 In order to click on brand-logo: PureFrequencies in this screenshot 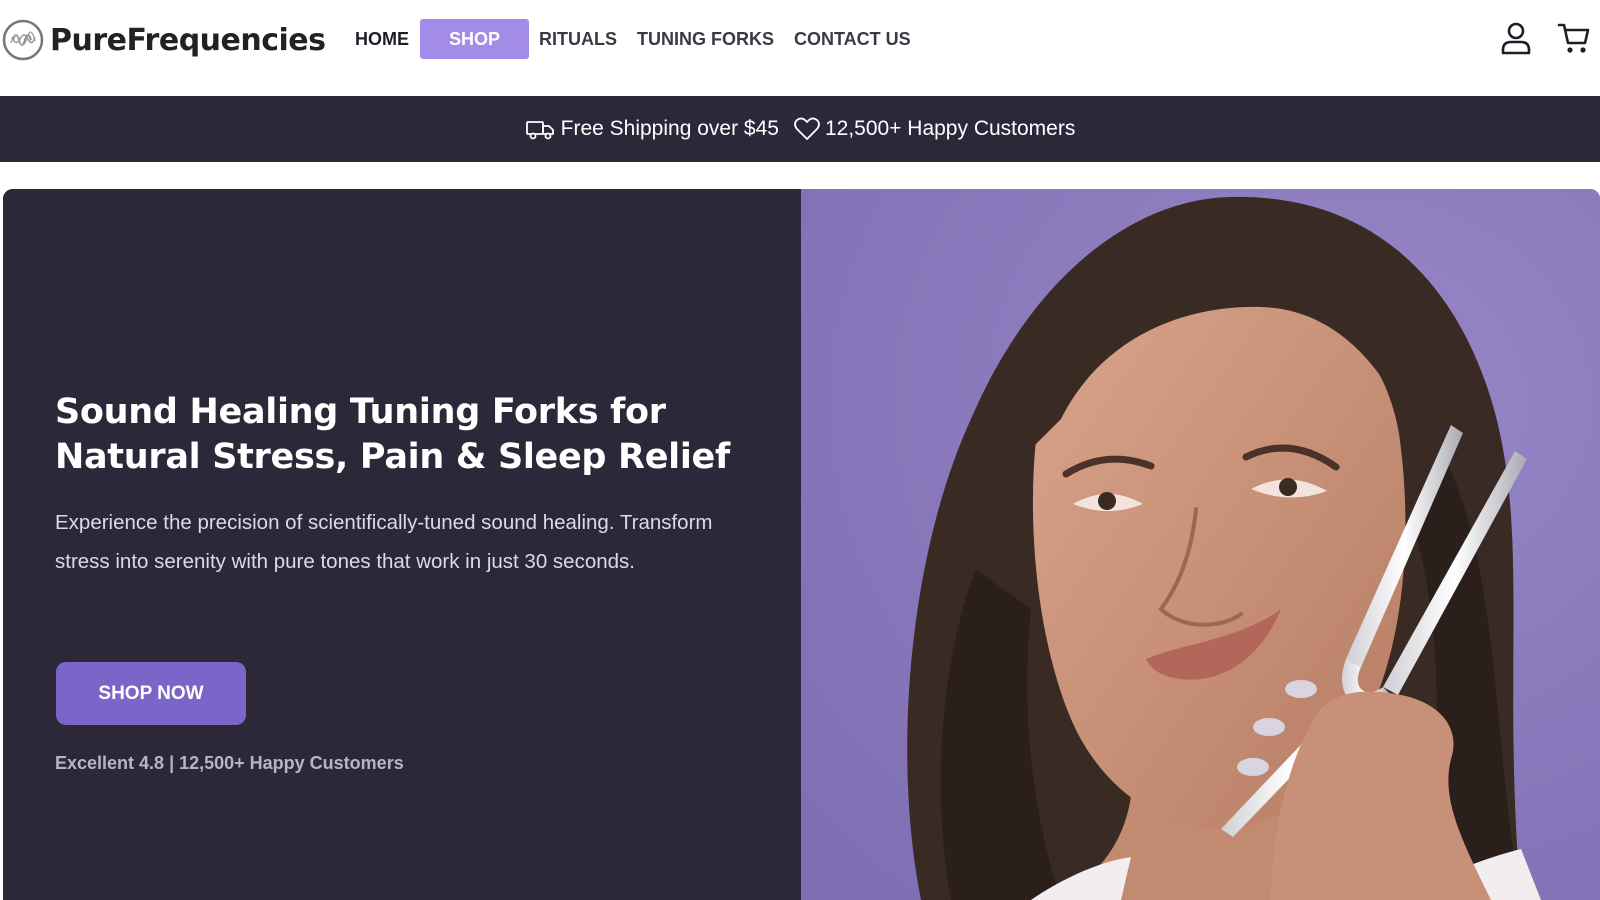, I will do `click(164, 40)`.